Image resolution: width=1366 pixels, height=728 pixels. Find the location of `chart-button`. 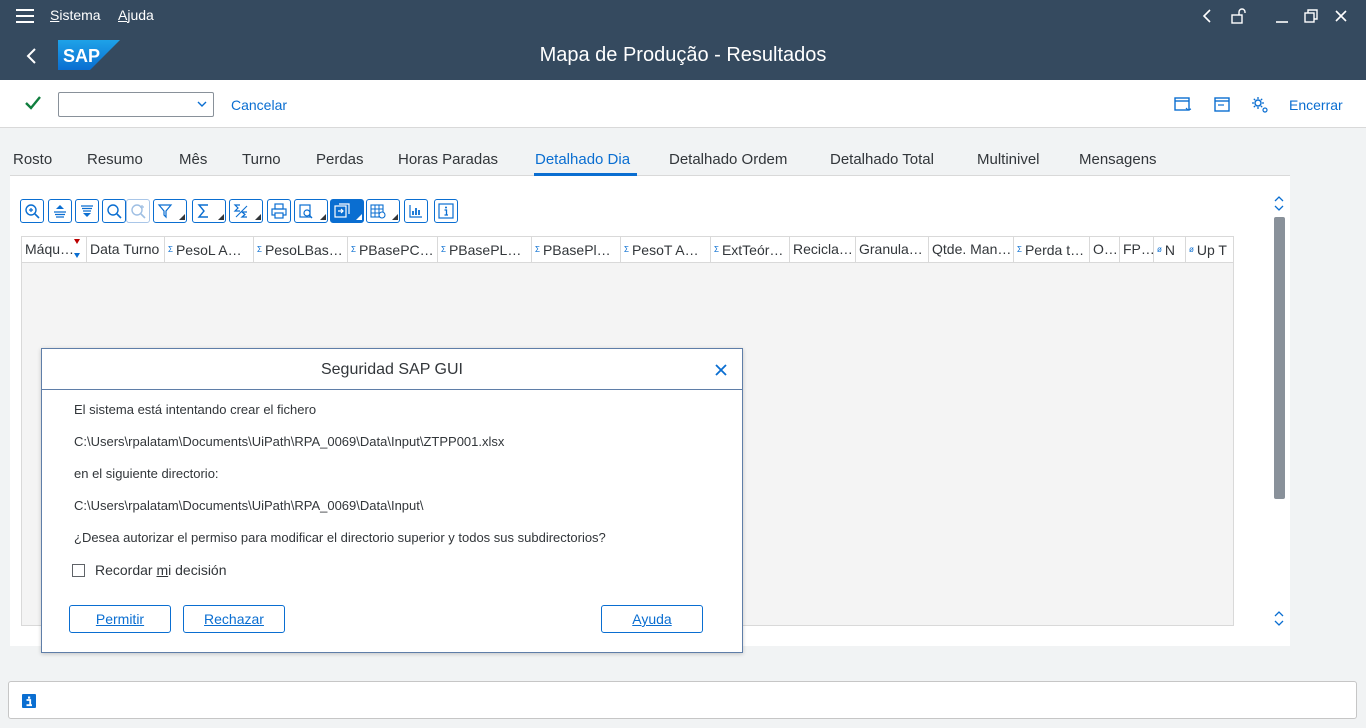

chart-button is located at coordinates (416, 211).